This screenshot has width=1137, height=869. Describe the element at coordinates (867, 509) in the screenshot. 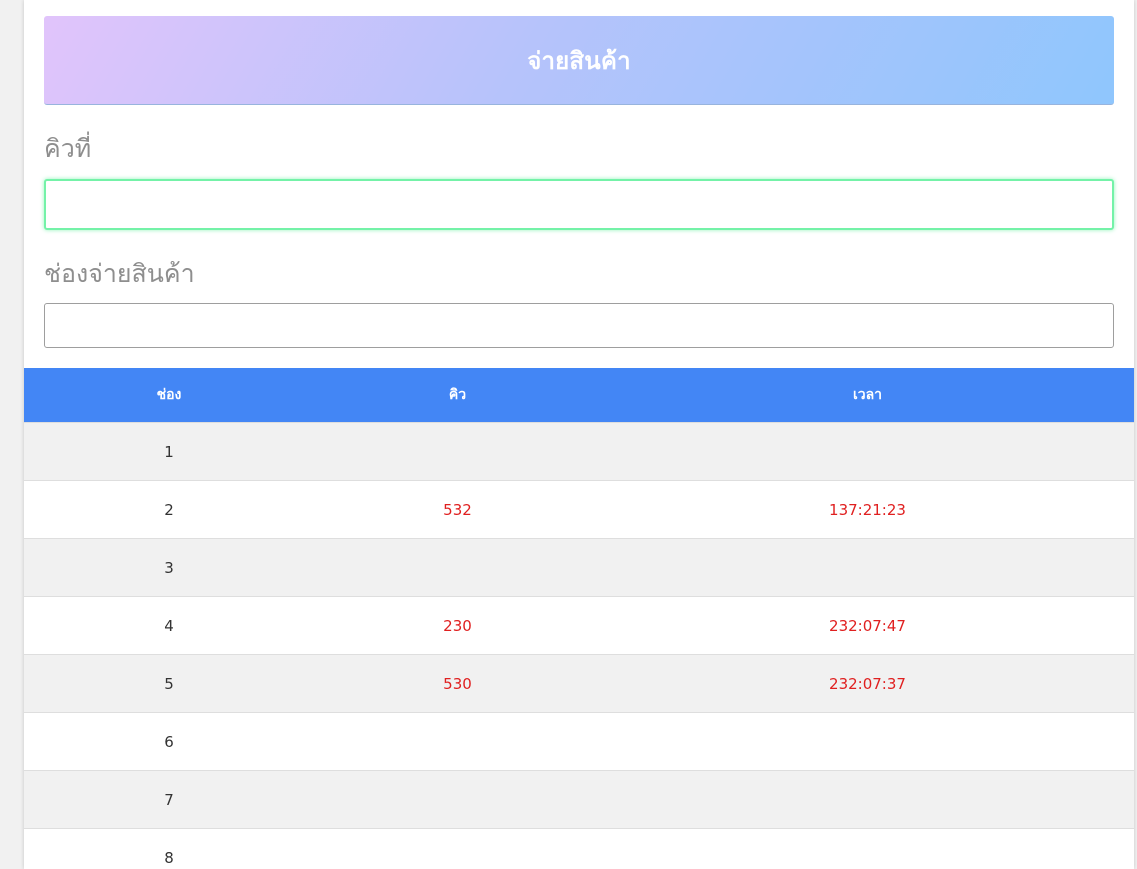

I see `cell-time: 137:21:23` at that location.